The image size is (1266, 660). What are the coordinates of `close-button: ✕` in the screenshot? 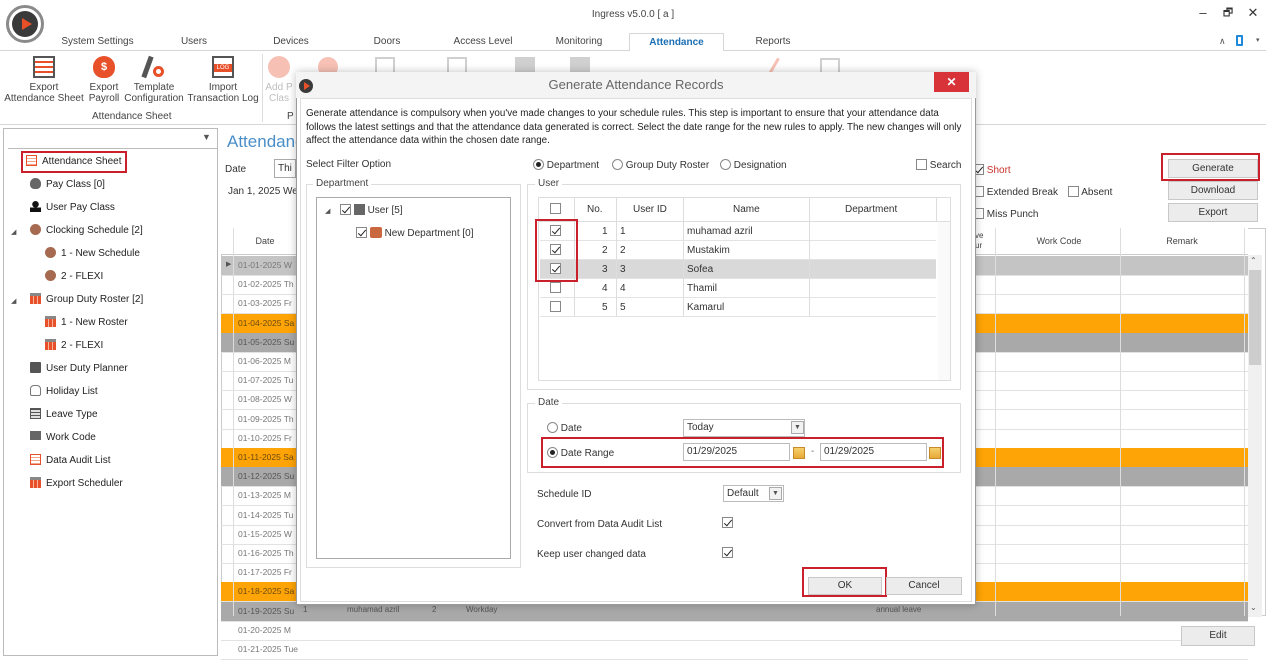 It's located at (1253, 13).